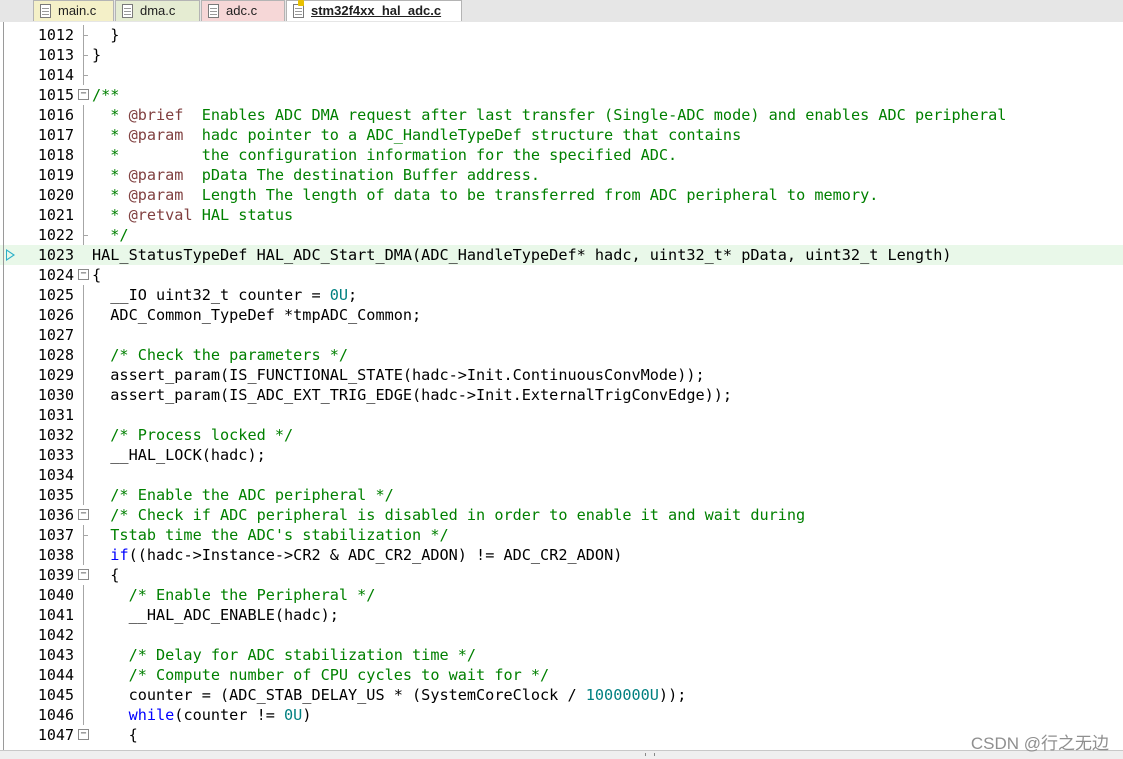  Describe the element at coordinates (561, 215) in the screenshot. I see `code-line: 1021 * @retval HAL status` at that location.